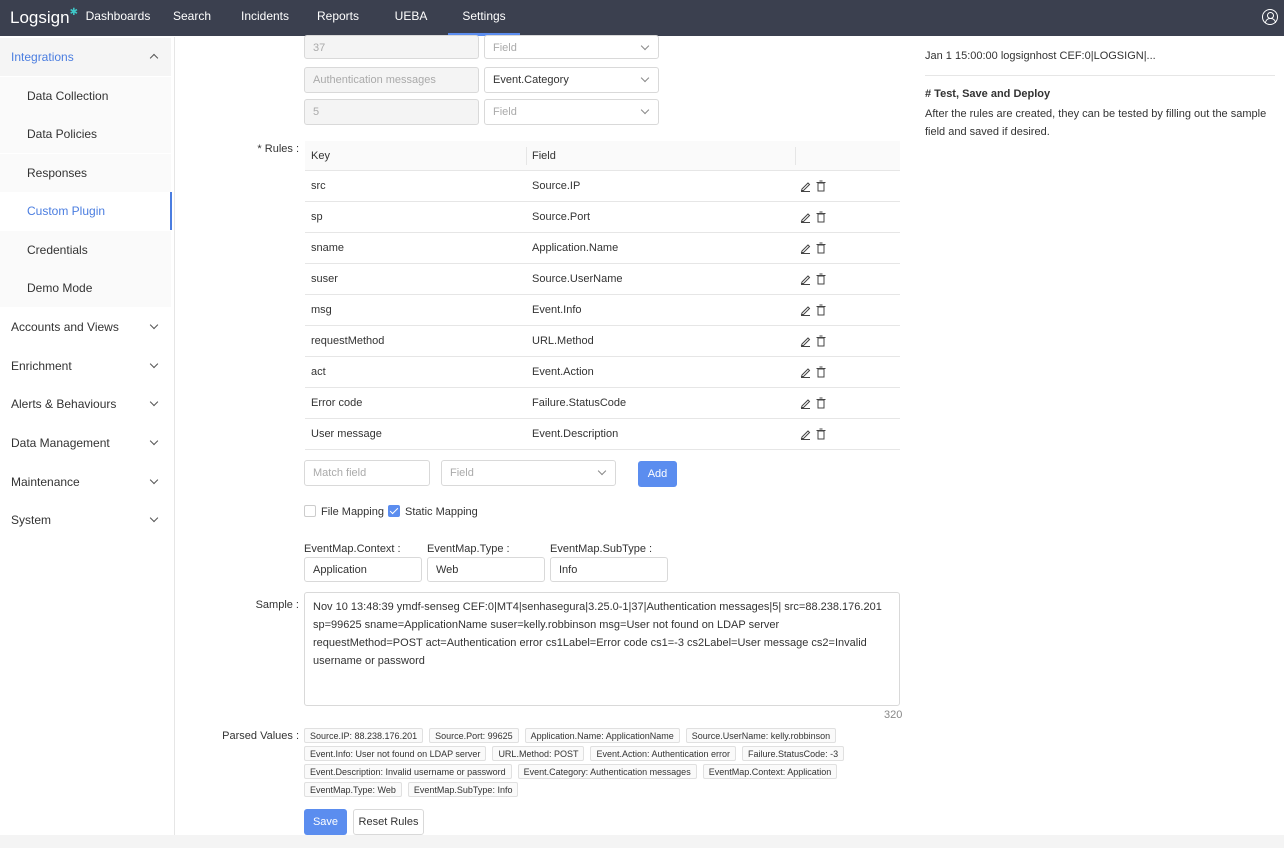 The height and width of the screenshot is (848, 1284). I want to click on sidebar-item-custom-plugin: Custom Plugin, so click(86, 211).